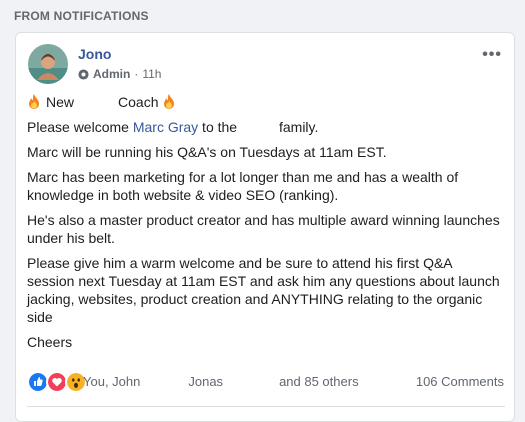  I want to click on welcome-pre: Please welcome, so click(80, 127).